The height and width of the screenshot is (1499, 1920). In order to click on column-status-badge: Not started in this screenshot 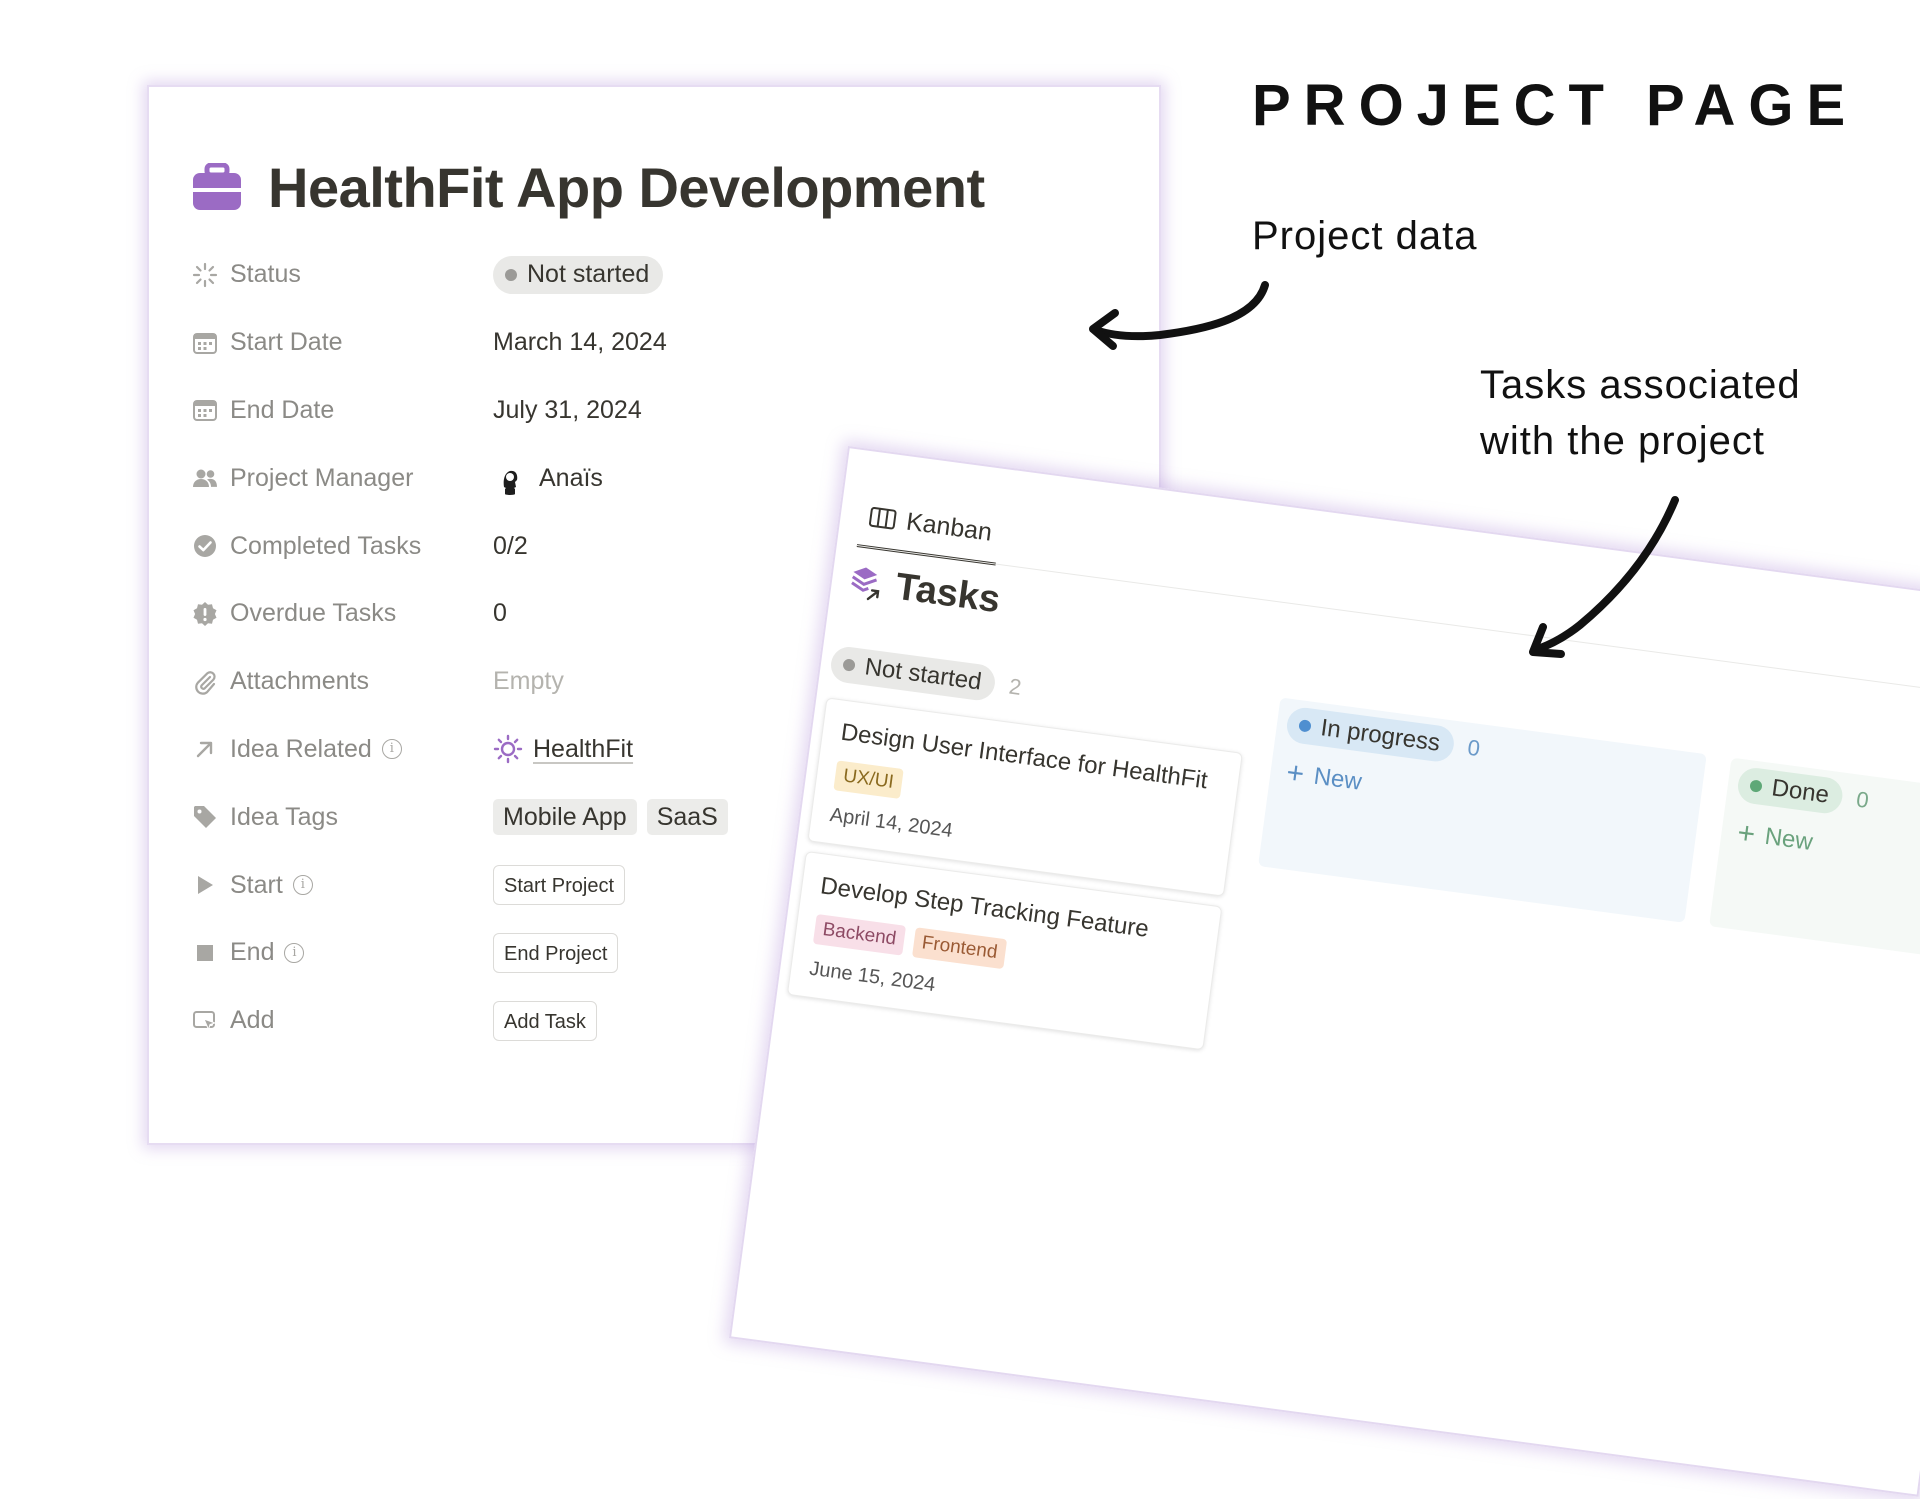, I will do `click(913, 673)`.